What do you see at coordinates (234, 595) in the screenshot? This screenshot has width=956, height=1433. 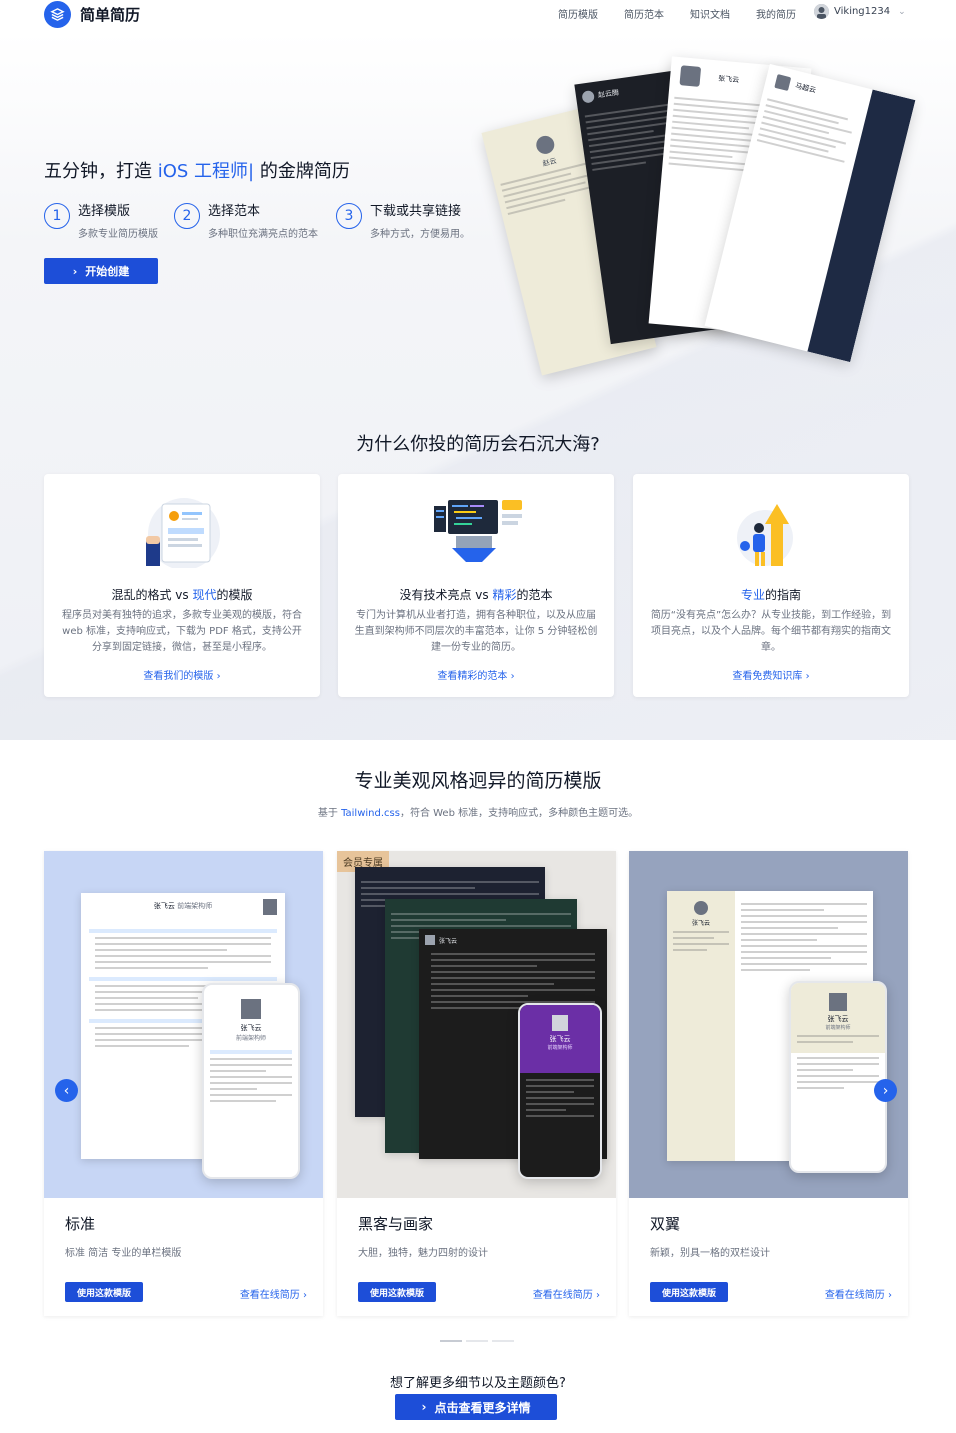 I see `card-title-post: 的模版` at bounding box center [234, 595].